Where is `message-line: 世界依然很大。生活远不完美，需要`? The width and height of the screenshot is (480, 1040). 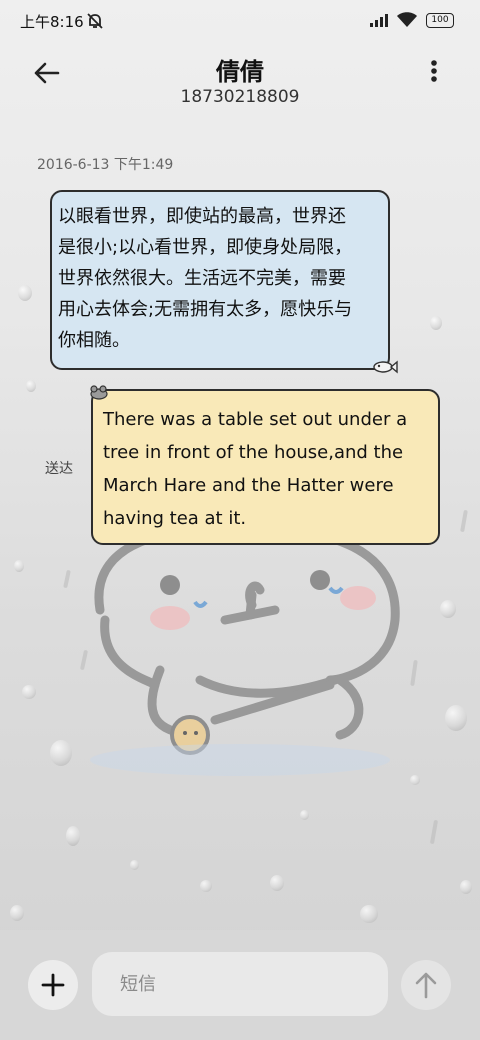 message-line: 世界依然很大。生活远不完美，需要 is located at coordinates (202, 278).